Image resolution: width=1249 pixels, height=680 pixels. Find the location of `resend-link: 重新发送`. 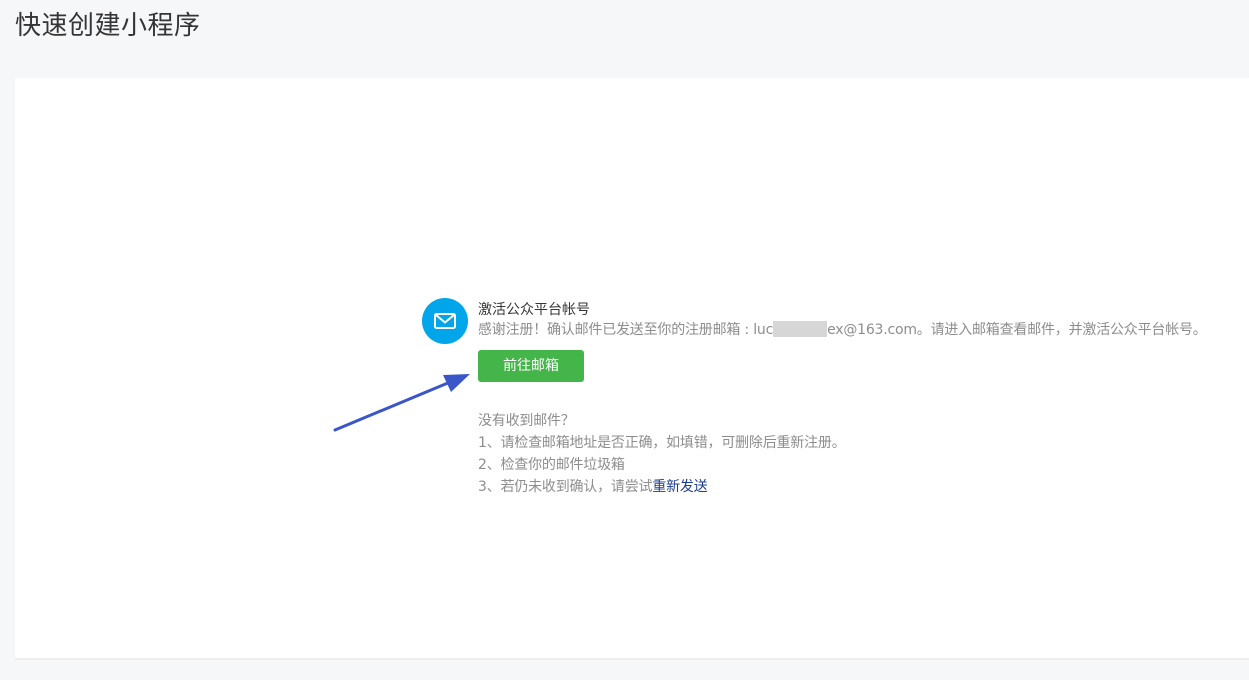

resend-link: 重新发送 is located at coordinates (679, 487).